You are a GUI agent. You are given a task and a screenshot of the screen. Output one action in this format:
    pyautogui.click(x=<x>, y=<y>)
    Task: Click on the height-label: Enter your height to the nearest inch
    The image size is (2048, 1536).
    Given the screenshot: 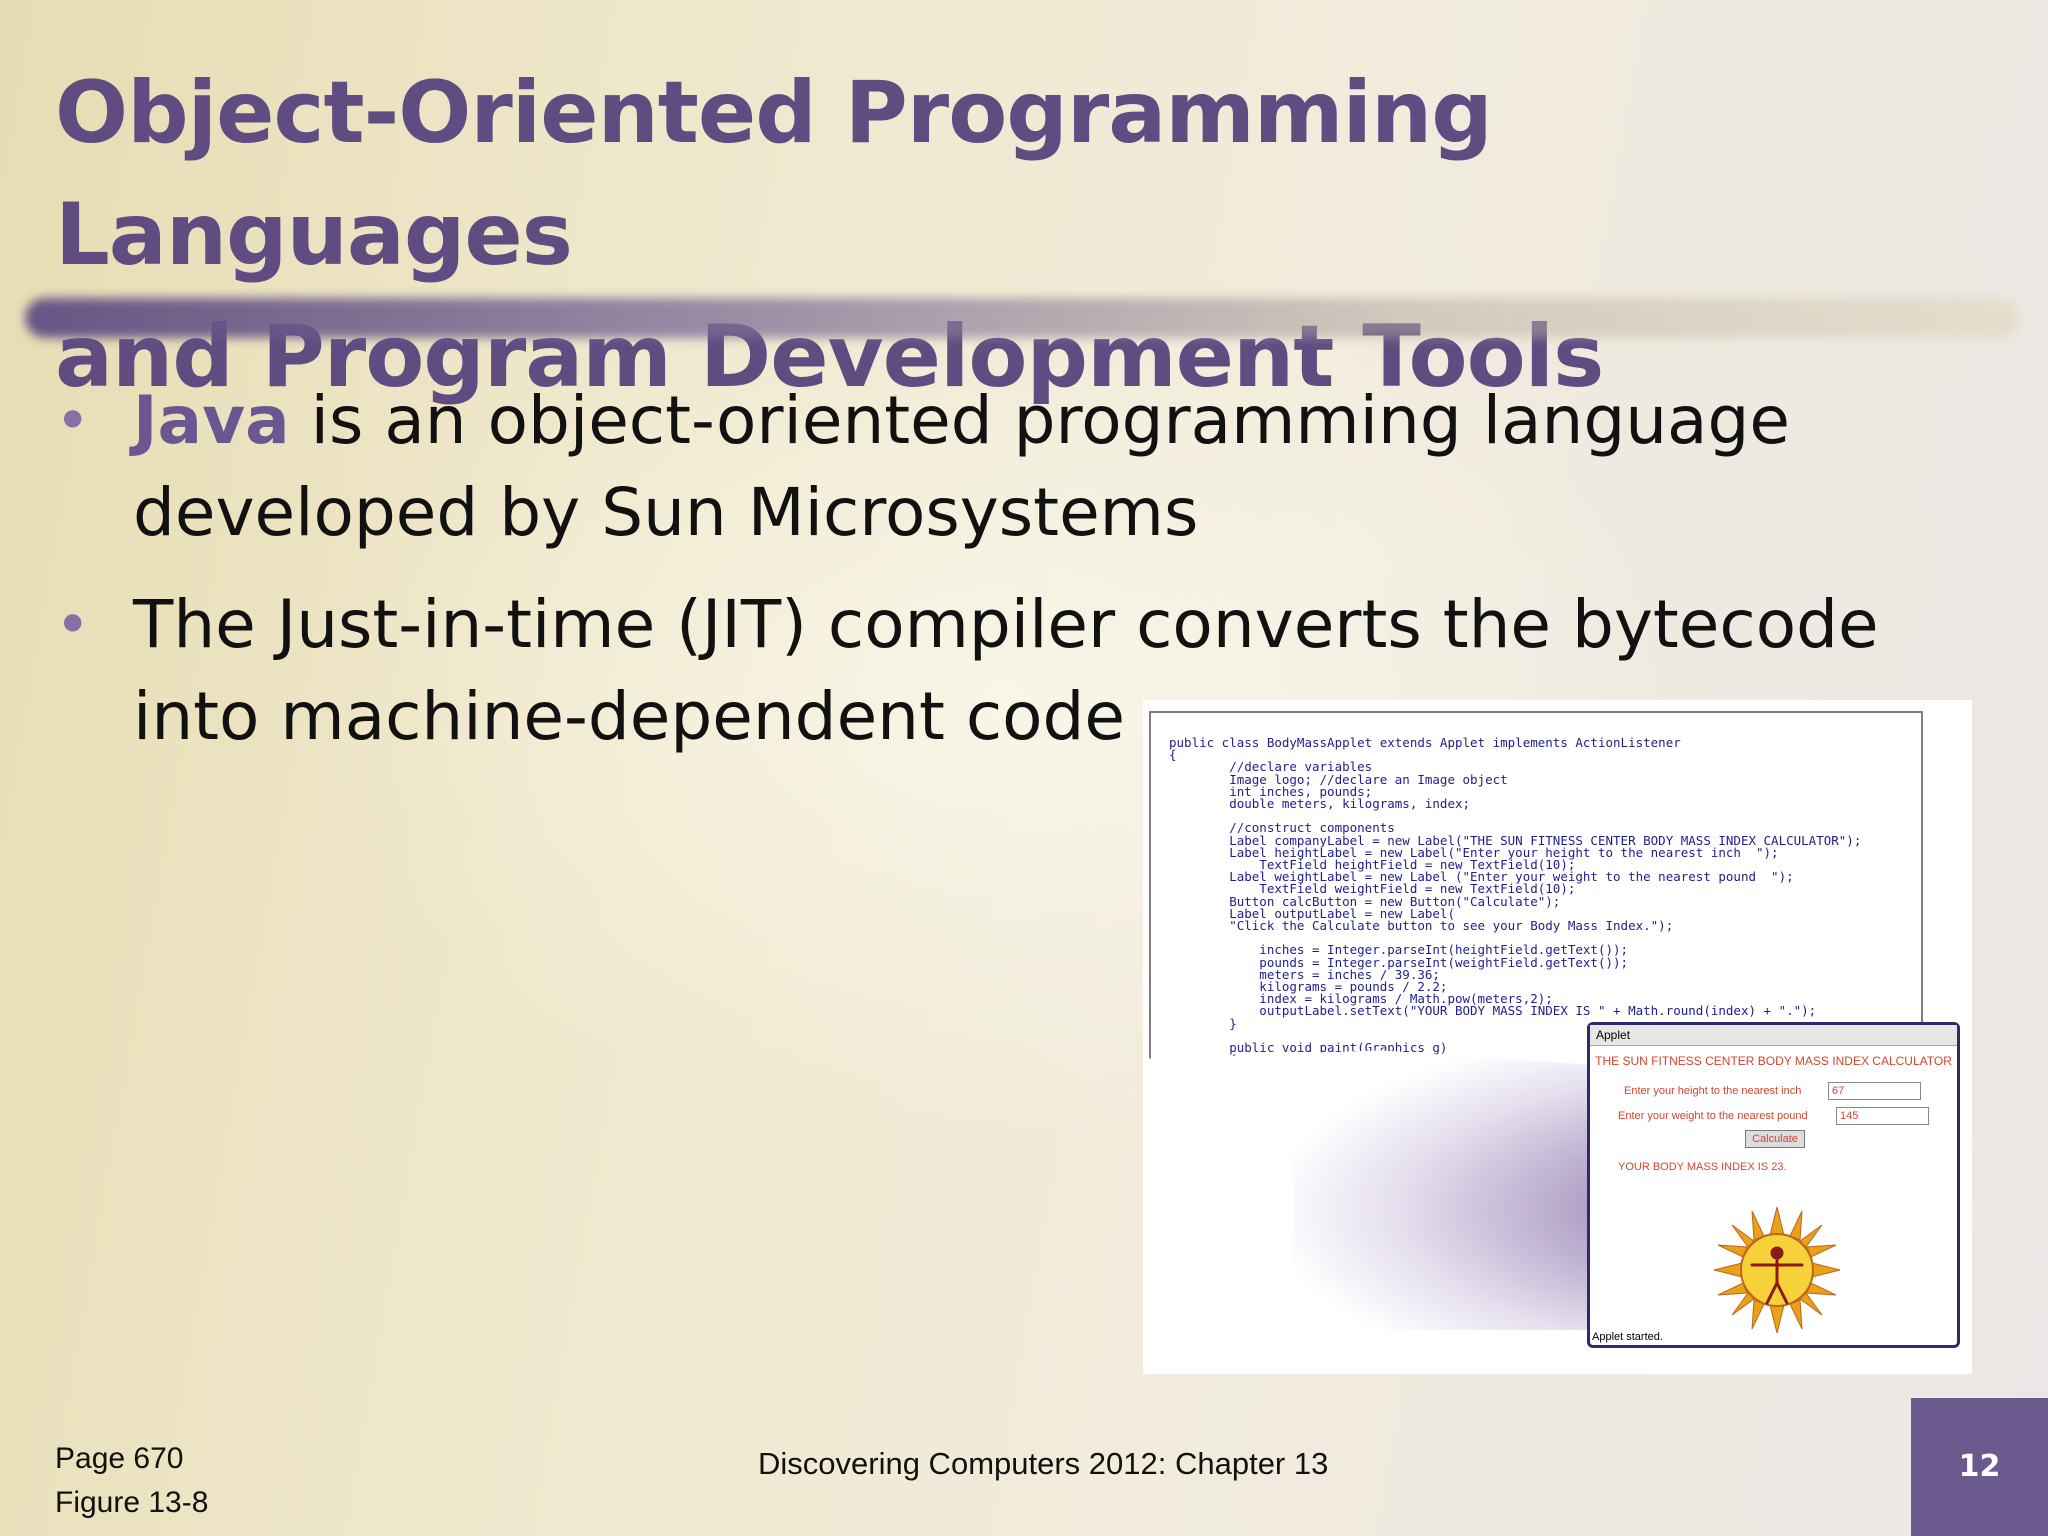 What is the action you would take?
    pyautogui.click(x=1713, y=1091)
    